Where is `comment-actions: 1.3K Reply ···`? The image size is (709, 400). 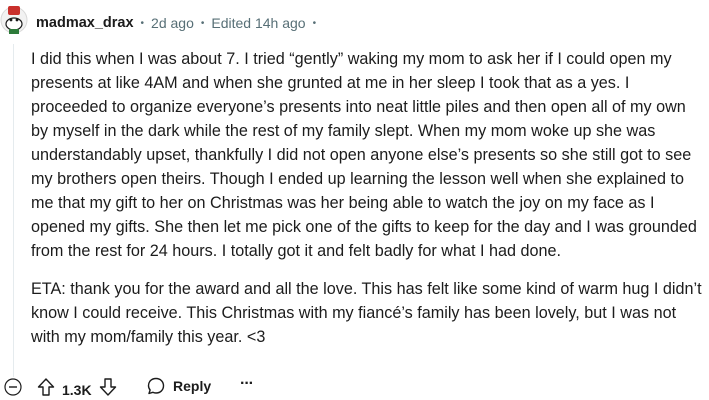
comment-actions: 1.3K Reply ··· is located at coordinates (354, 387).